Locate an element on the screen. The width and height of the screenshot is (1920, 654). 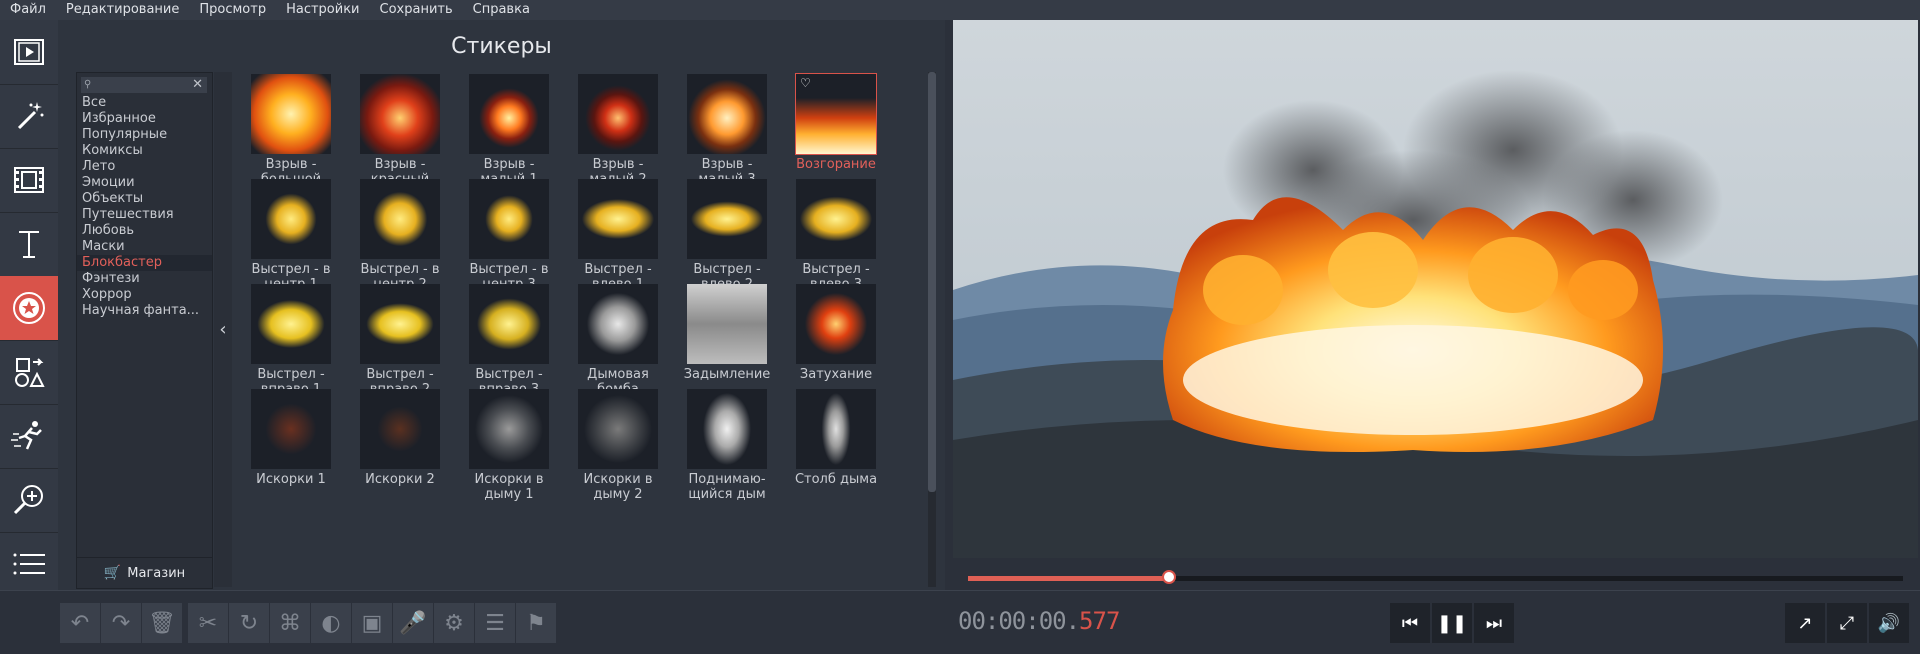
record-audio-button: 🎤 is located at coordinates (413, 623).